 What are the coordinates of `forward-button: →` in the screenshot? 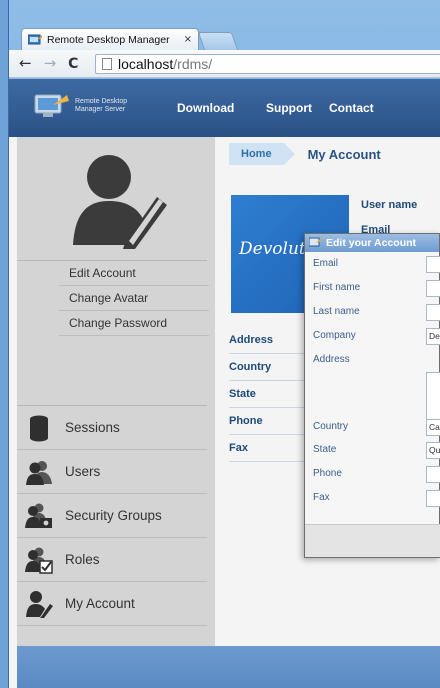 It's located at (50, 63).